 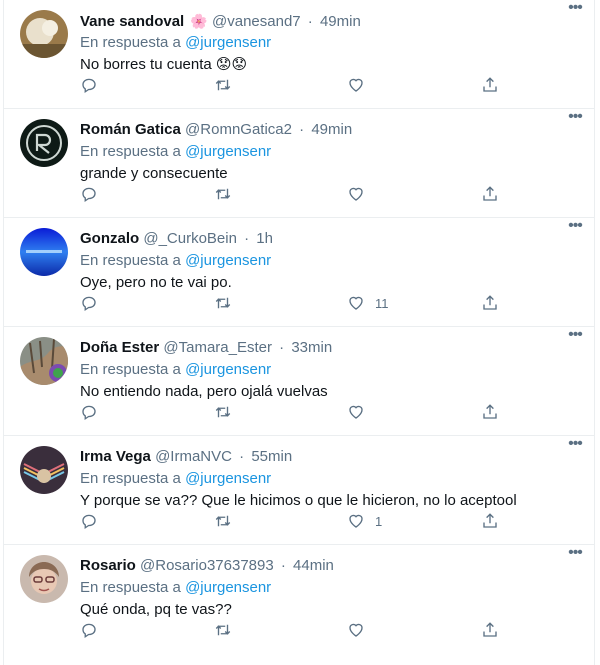 What do you see at coordinates (264, 238) in the screenshot?
I see `timestamp: 1h` at bounding box center [264, 238].